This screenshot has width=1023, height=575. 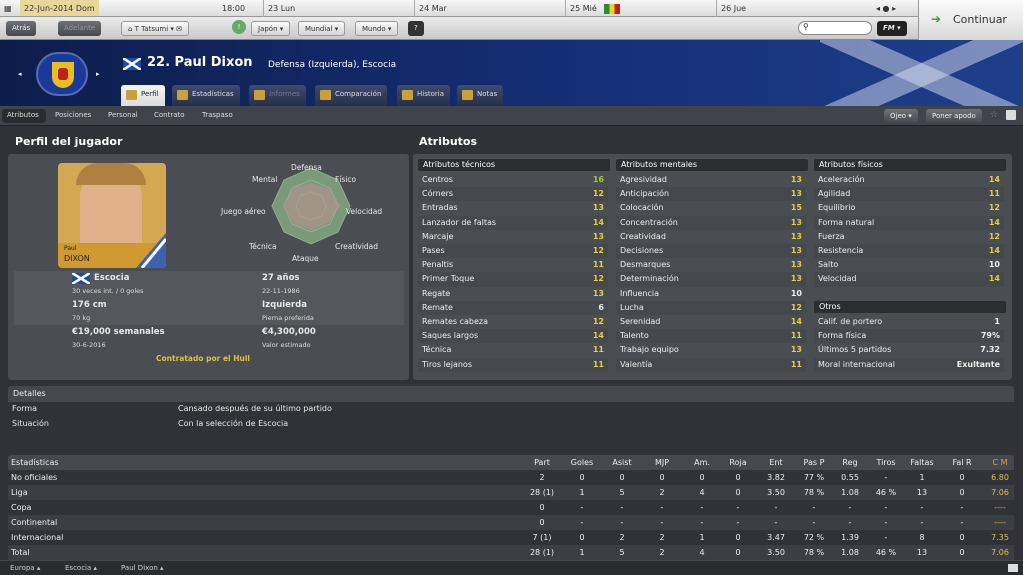 I want to click on attribute-name: Trabajo equipo, so click(x=649, y=350).